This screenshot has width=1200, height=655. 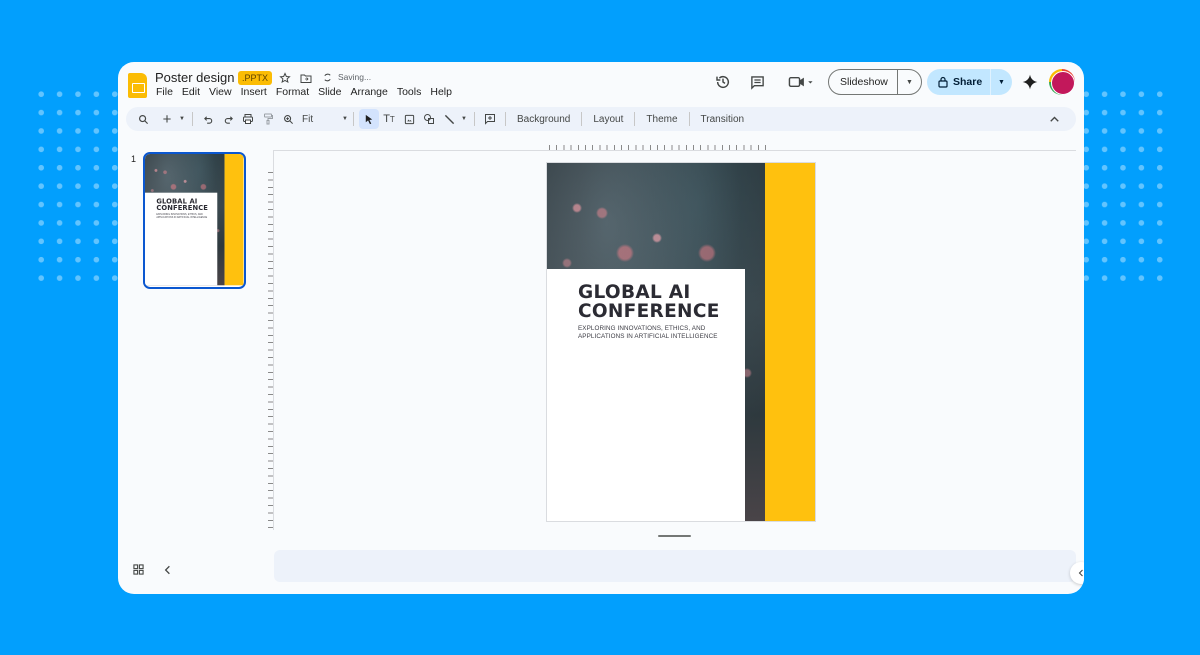 What do you see at coordinates (270, 352) in the screenshot?
I see `vertical-ruler-ticks` at bounding box center [270, 352].